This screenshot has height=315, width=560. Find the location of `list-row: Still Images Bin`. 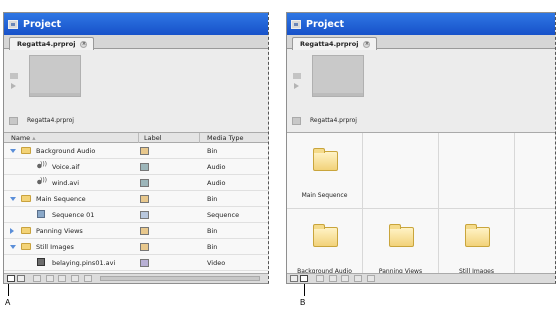

list-row: Still Images Bin is located at coordinates (136, 247).